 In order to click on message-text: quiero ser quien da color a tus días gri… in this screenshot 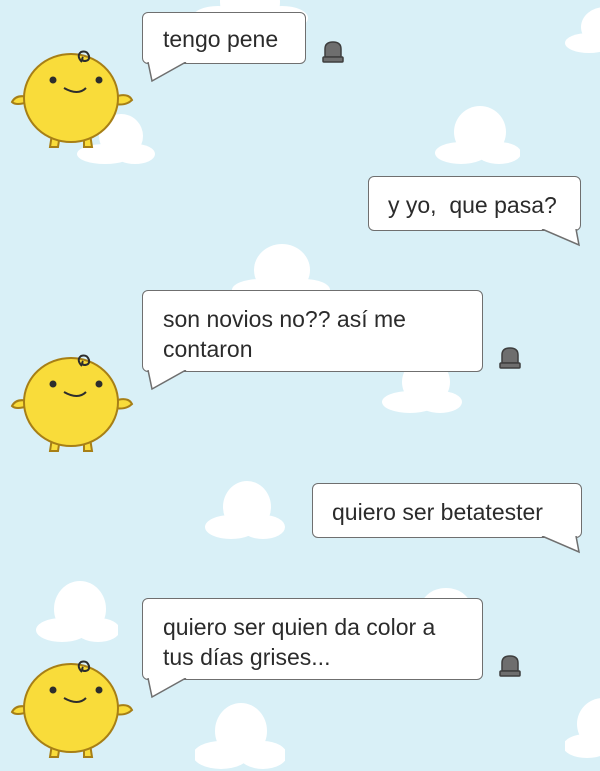, I will do `click(299, 642)`.